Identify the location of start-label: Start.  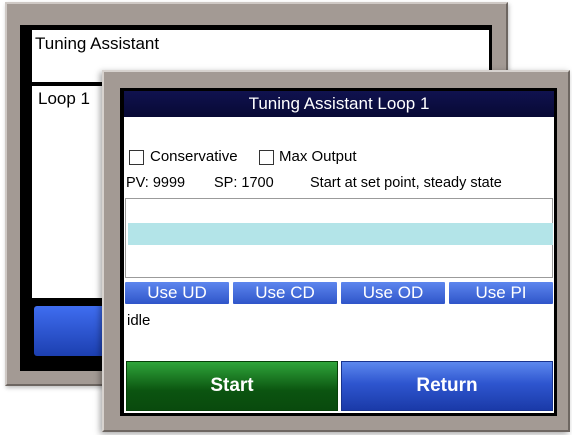
(232, 385).